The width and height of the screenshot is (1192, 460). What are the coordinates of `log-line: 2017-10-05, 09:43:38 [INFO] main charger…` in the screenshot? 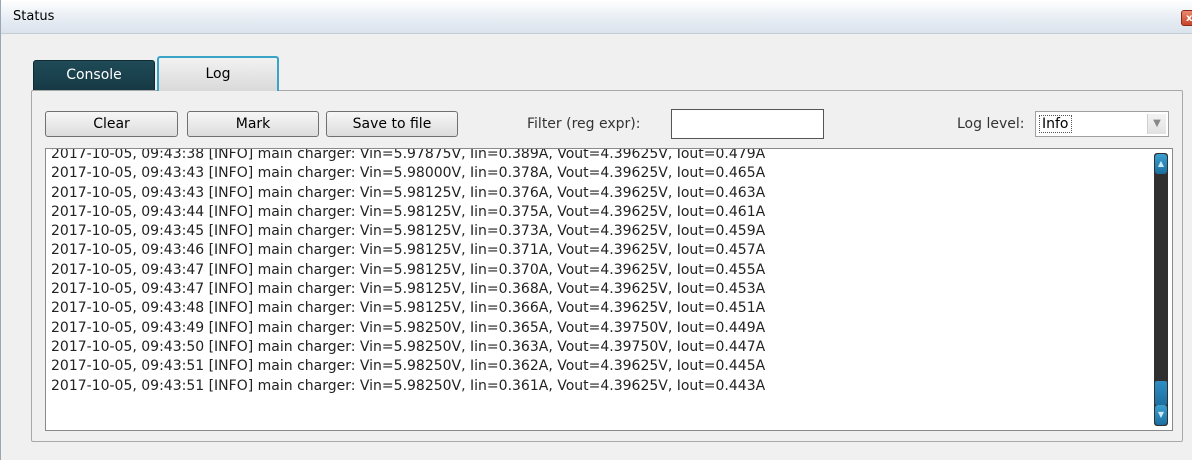 It's located at (408, 155).